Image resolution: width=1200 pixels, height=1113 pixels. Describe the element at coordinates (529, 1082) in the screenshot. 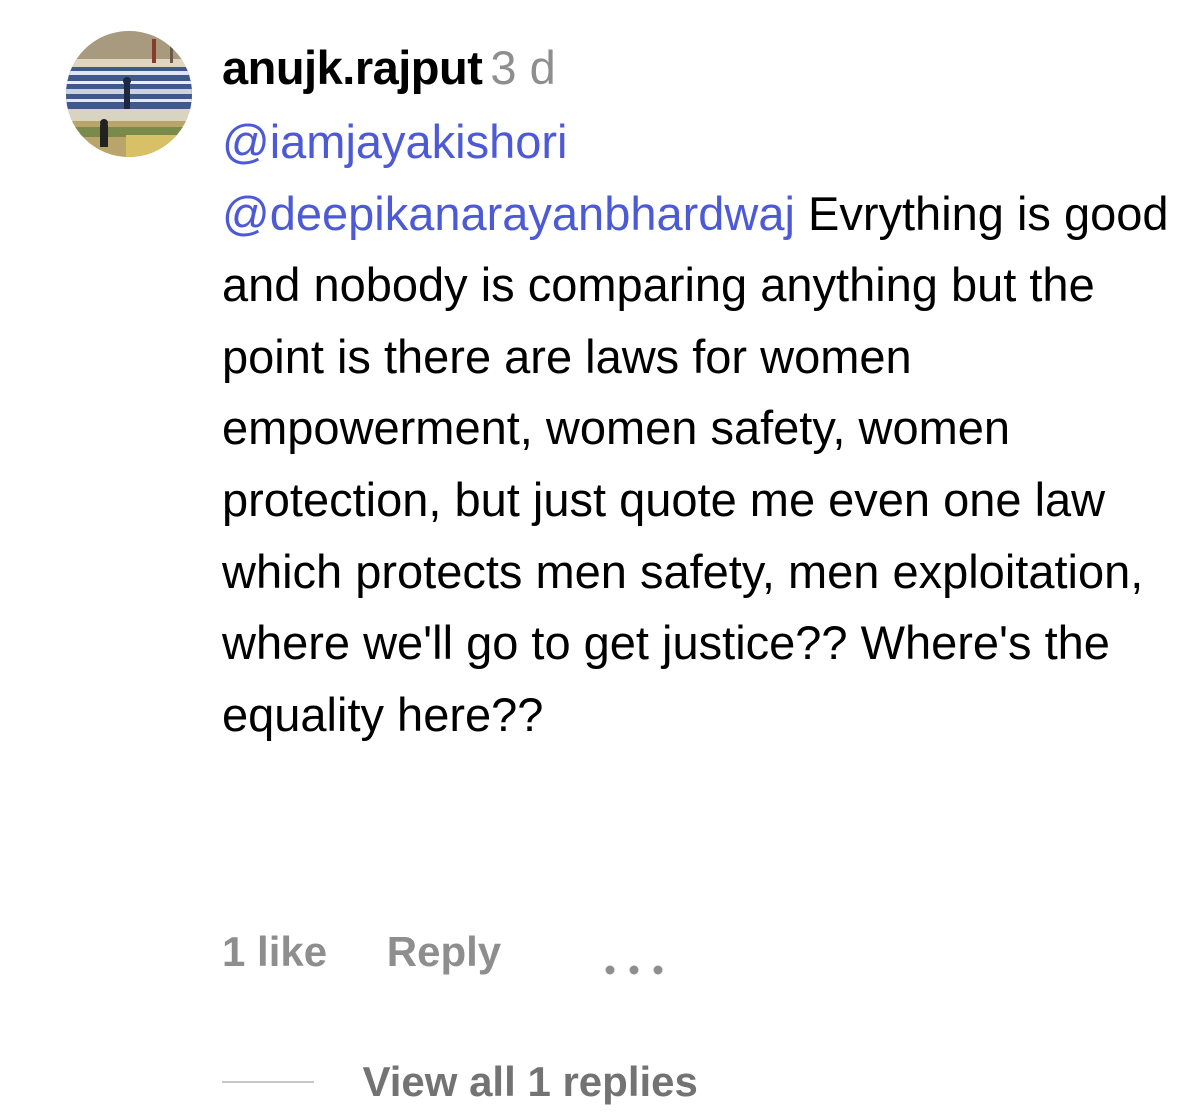

I see `view-replies-label: View all 1 replies` at that location.